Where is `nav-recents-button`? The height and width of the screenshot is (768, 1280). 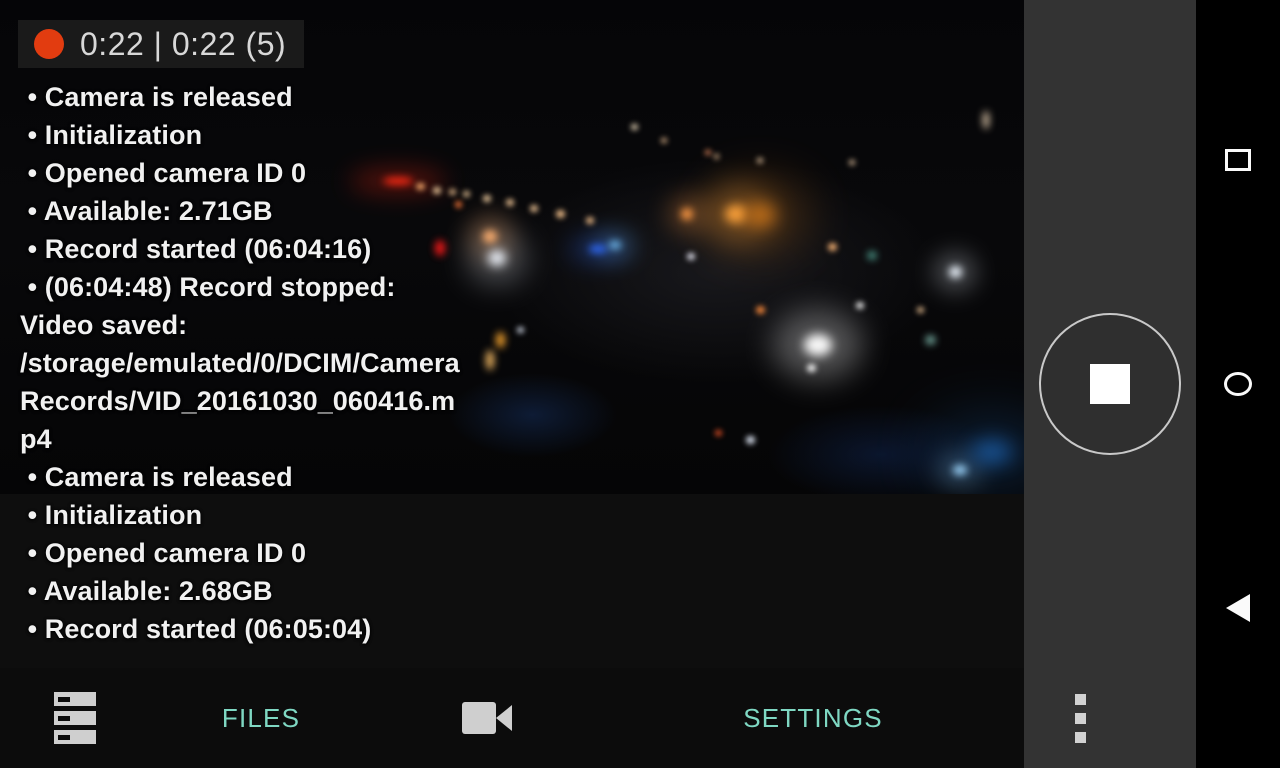
nav-recents-button is located at coordinates (1238, 160).